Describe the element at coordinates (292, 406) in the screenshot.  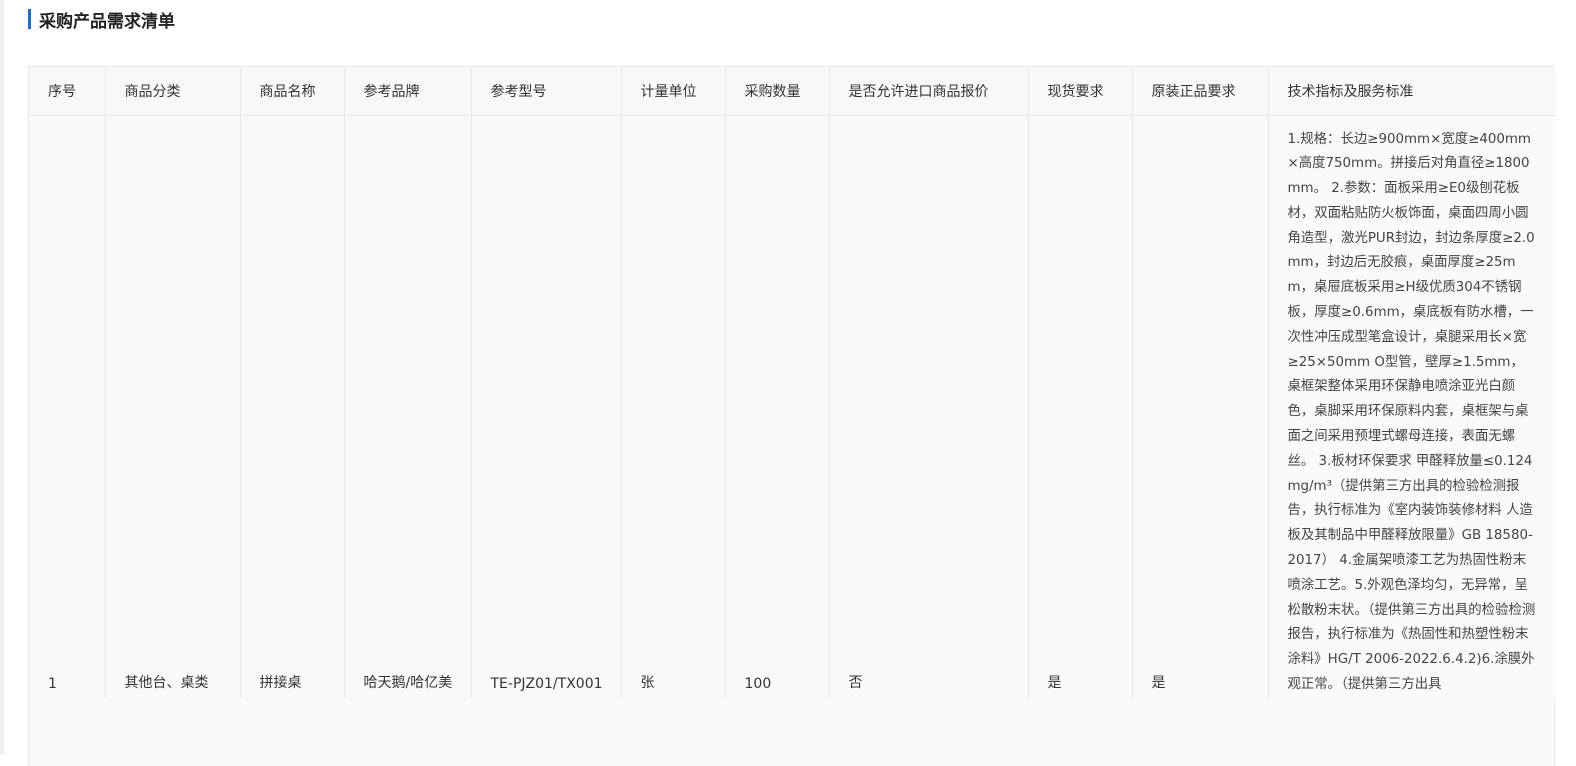
I see `cell-name: 拼接桌` at that location.